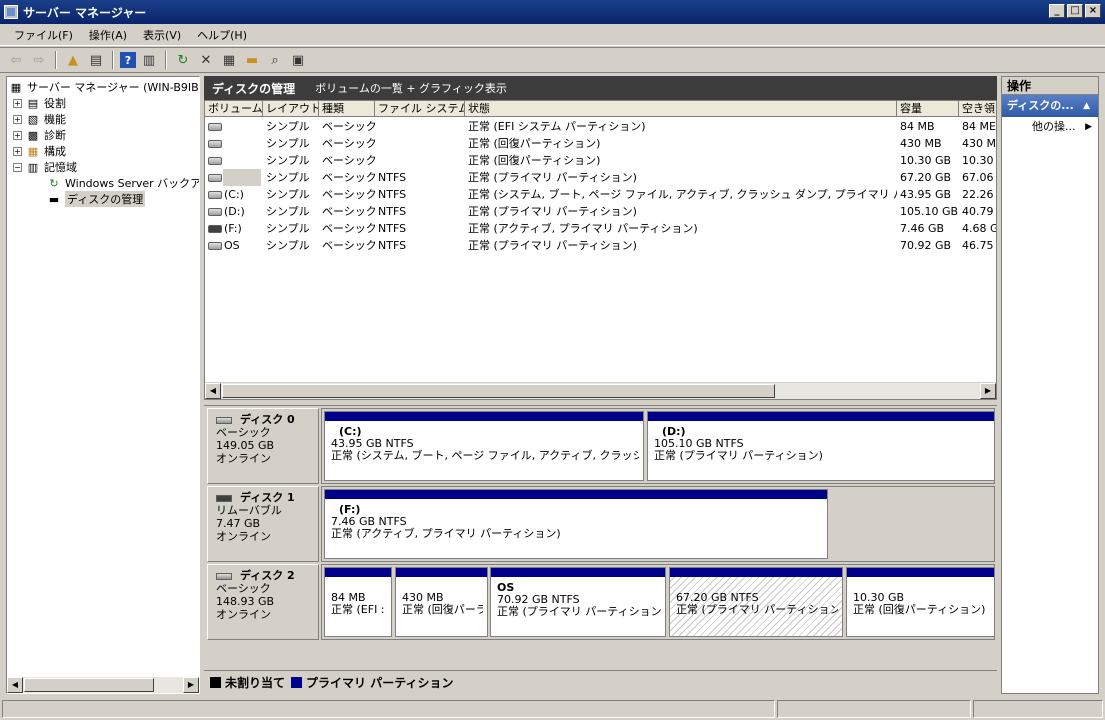 The height and width of the screenshot is (720, 1105). I want to click on cell-status: 正常 (EFI システム パーティション), so click(557, 126).